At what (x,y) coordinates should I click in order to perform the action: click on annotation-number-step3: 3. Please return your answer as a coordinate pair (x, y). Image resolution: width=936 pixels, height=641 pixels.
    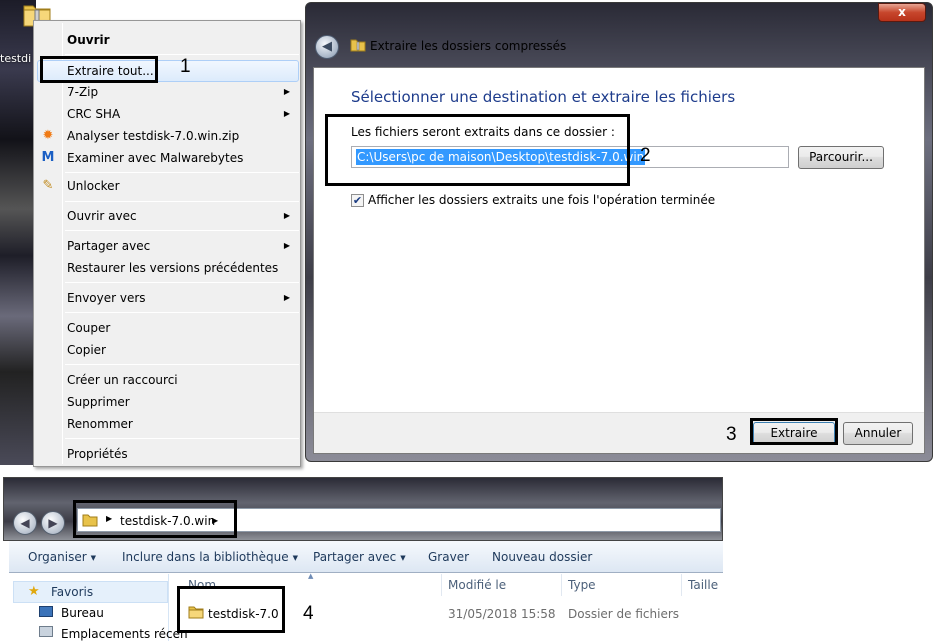
    Looking at the image, I should click on (731, 434).